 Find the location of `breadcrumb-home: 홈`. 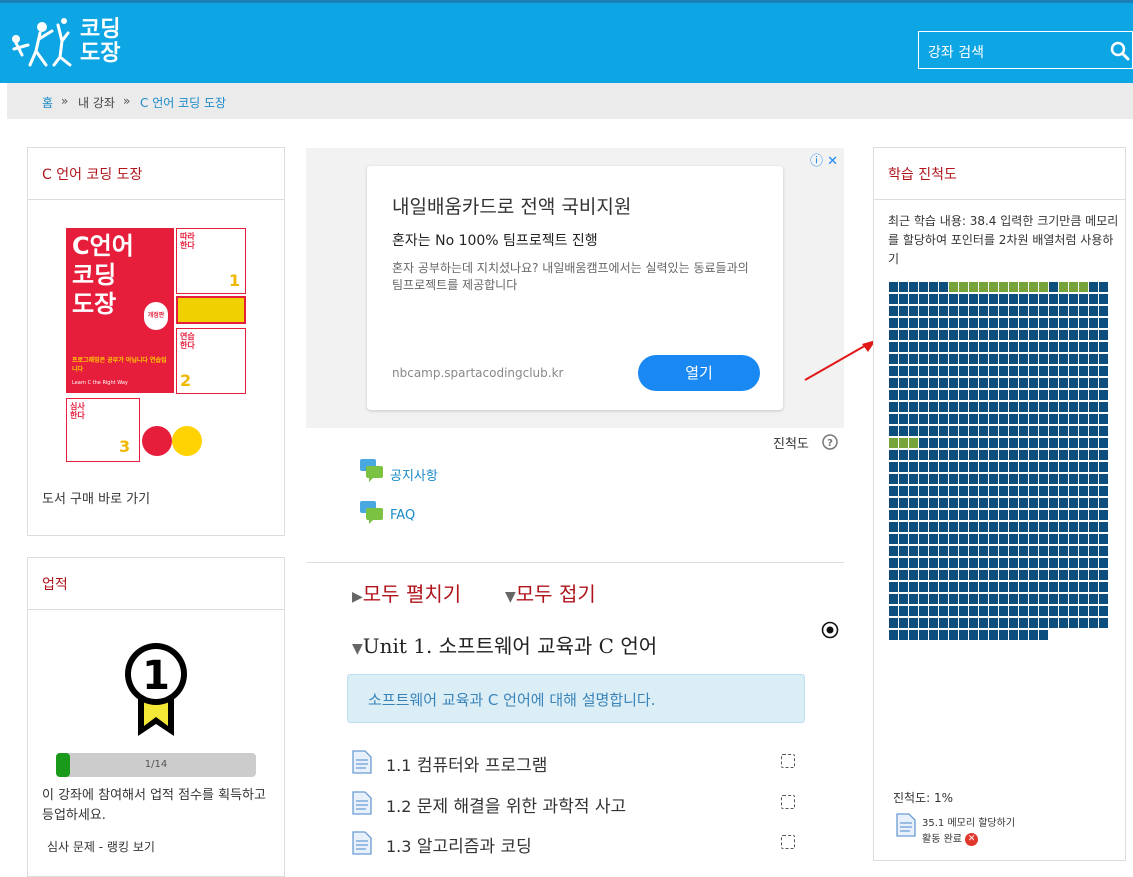

breadcrumb-home: 홈 is located at coordinates (47, 102).